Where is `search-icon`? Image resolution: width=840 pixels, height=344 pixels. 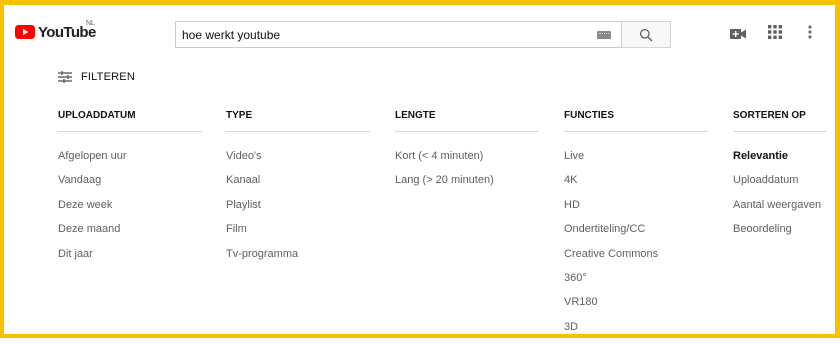
search-icon is located at coordinates (646, 34).